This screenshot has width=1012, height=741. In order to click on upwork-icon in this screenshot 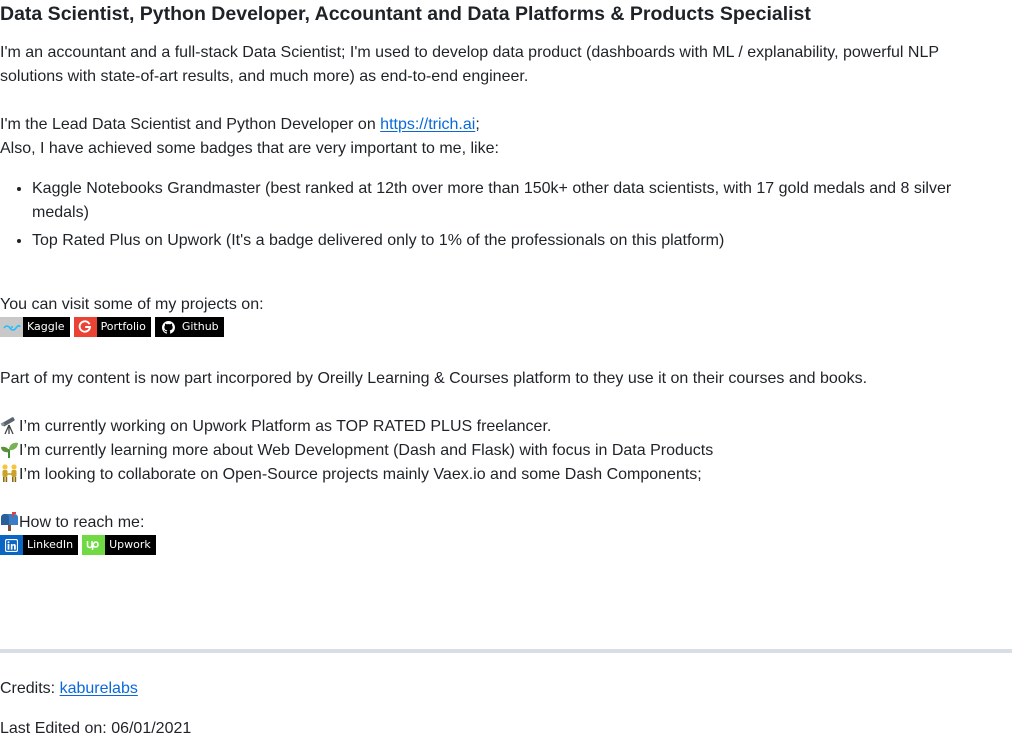, I will do `click(94, 545)`.